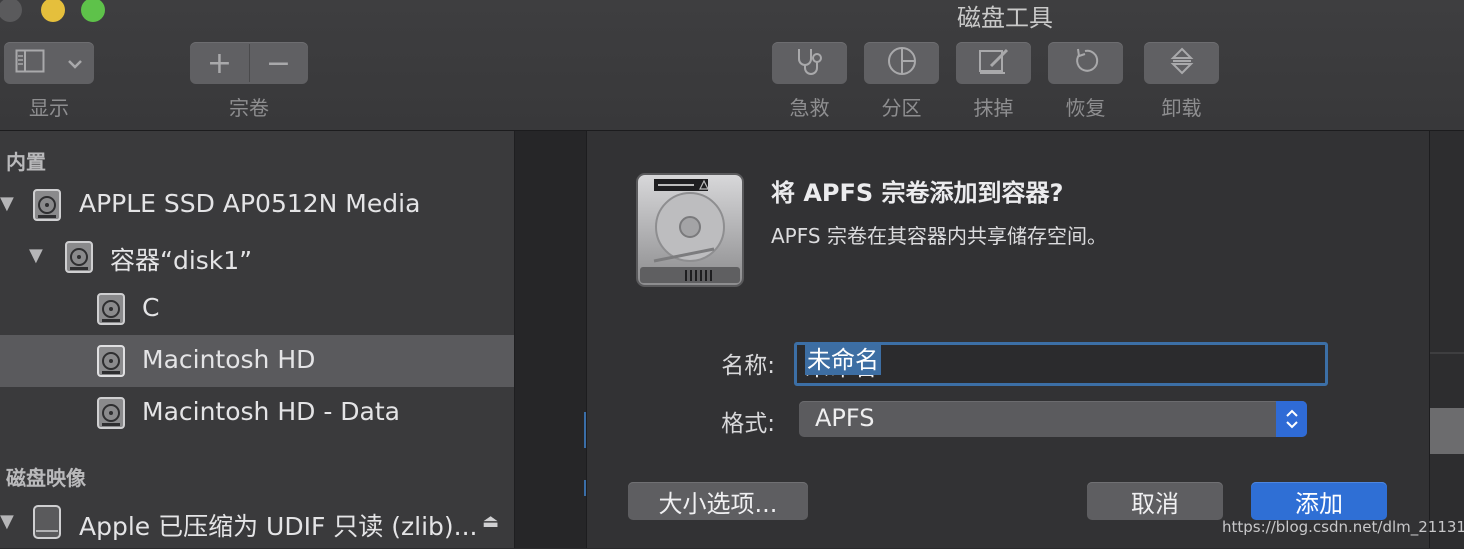 The height and width of the screenshot is (549, 1464). Describe the element at coordinates (30, 63) in the screenshot. I see `sidebar-toggle-icon` at that location.